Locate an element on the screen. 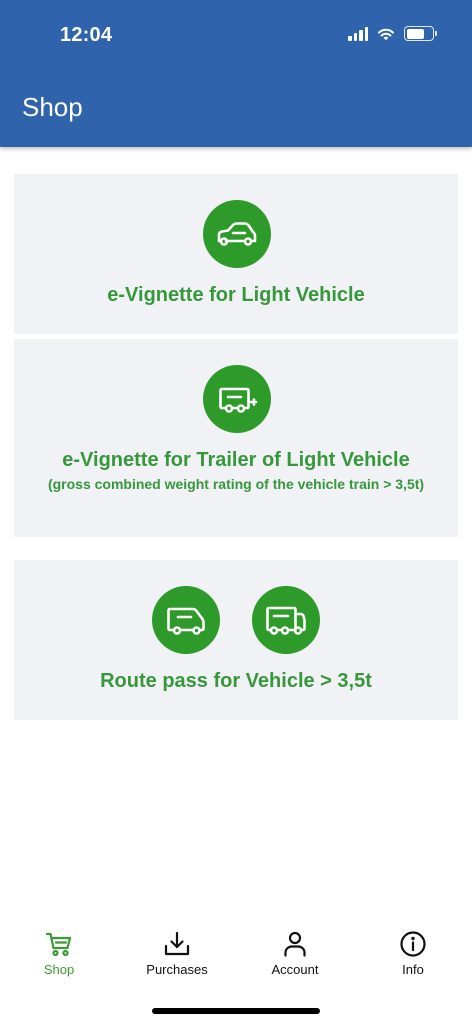 This screenshot has height=1024, width=472. truck-icon is located at coordinates (286, 620).